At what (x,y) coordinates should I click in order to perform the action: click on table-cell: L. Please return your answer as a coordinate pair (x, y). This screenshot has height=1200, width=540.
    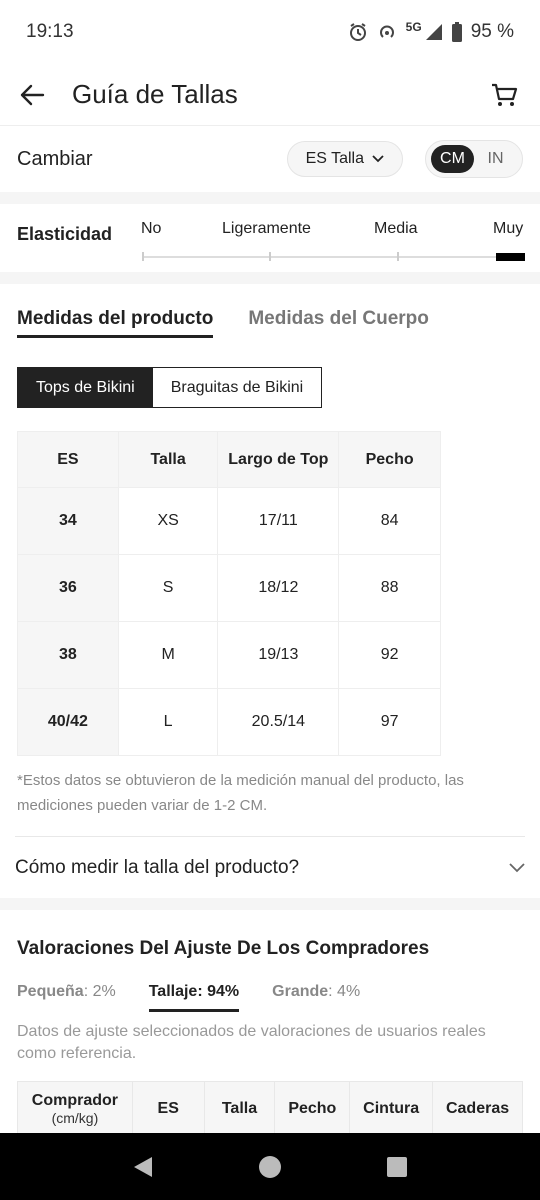
    Looking at the image, I should click on (168, 722).